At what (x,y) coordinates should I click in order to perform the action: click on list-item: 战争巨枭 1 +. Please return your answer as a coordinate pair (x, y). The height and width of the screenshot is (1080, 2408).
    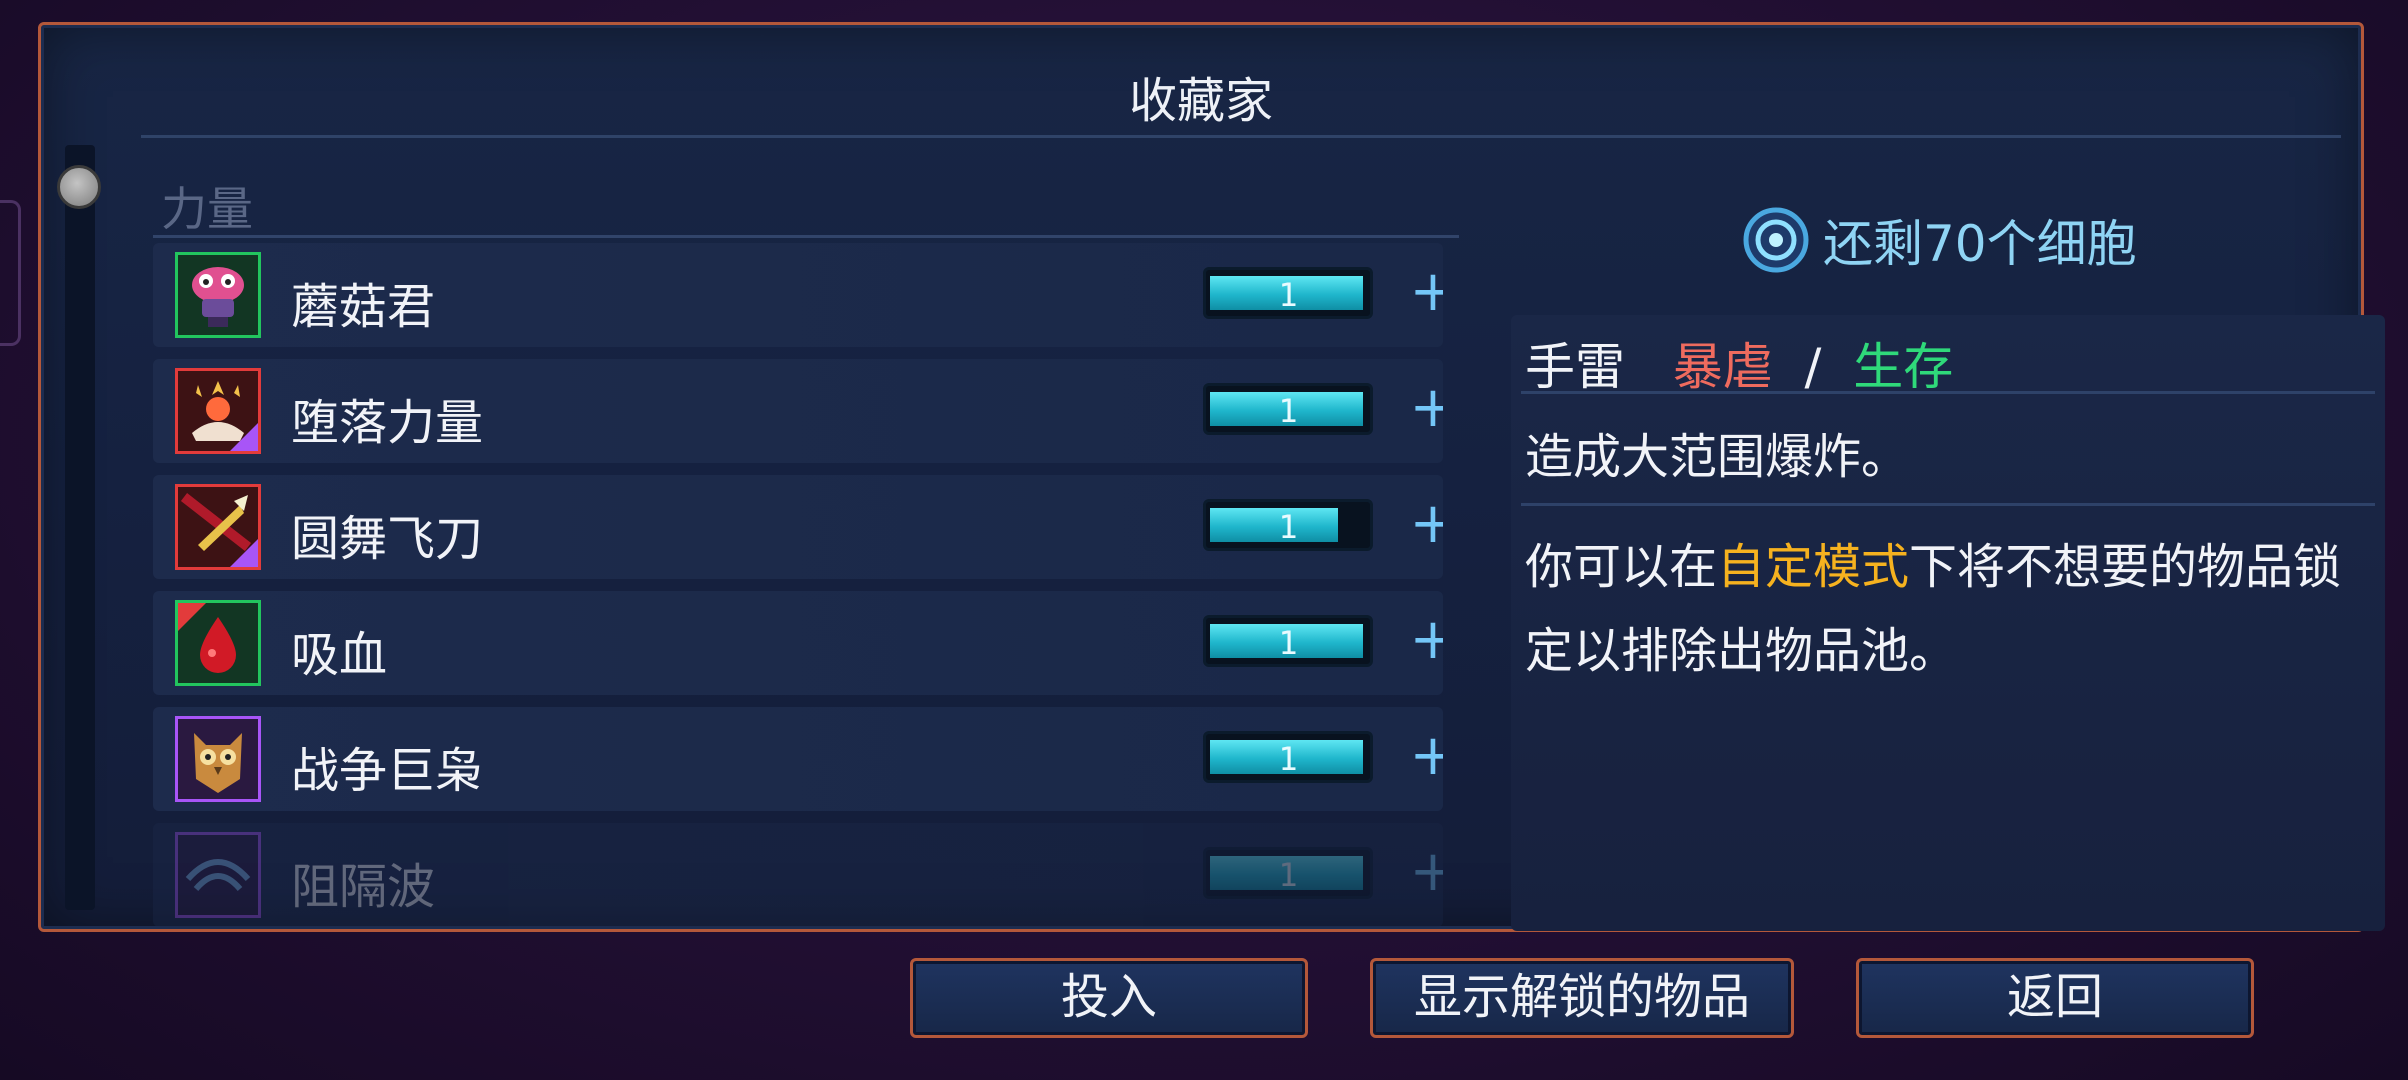
    Looking at the image, I should click on (798, 759).